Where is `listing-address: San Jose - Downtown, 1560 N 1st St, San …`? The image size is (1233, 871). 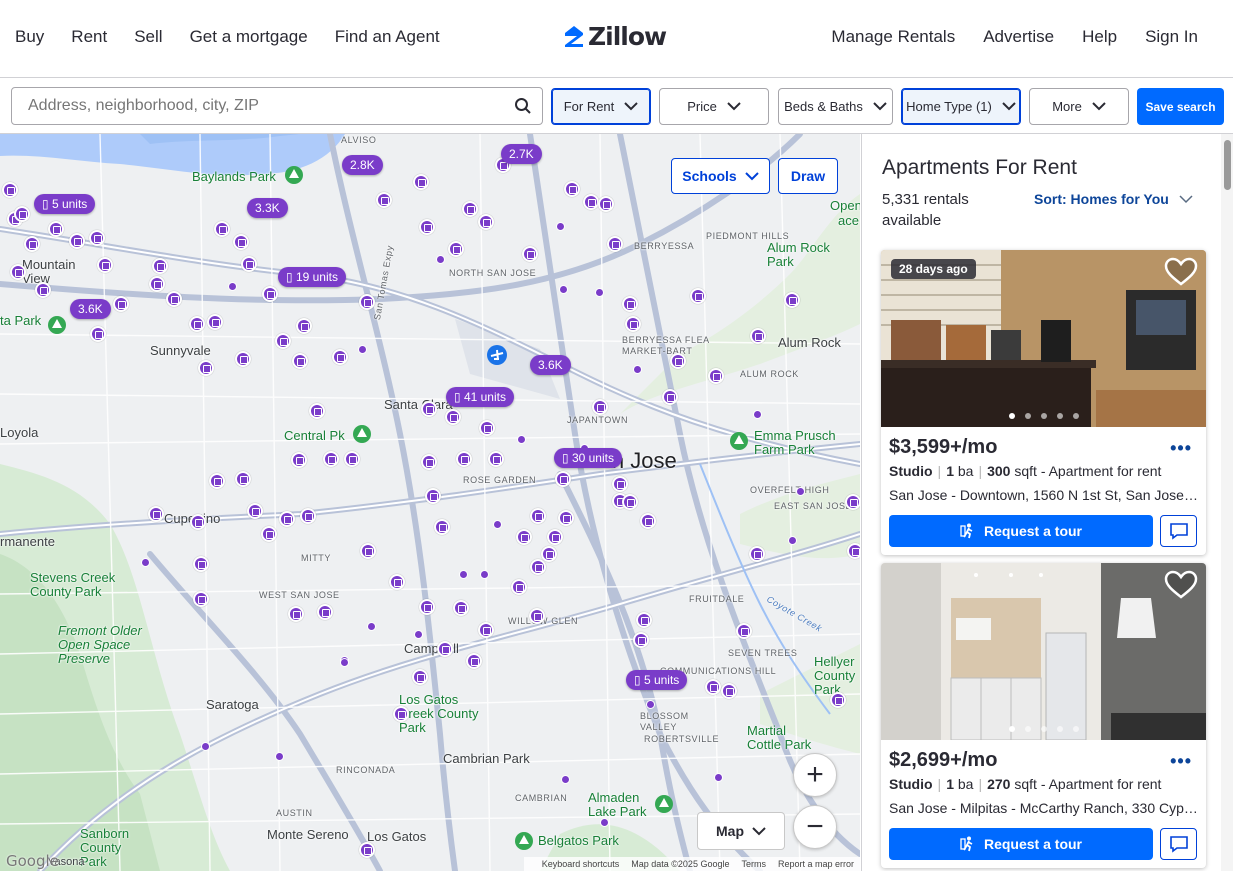 listing-address: San Jose - Downtown, 1560 N 1st St, San … is located at coordinates (1044, 495).